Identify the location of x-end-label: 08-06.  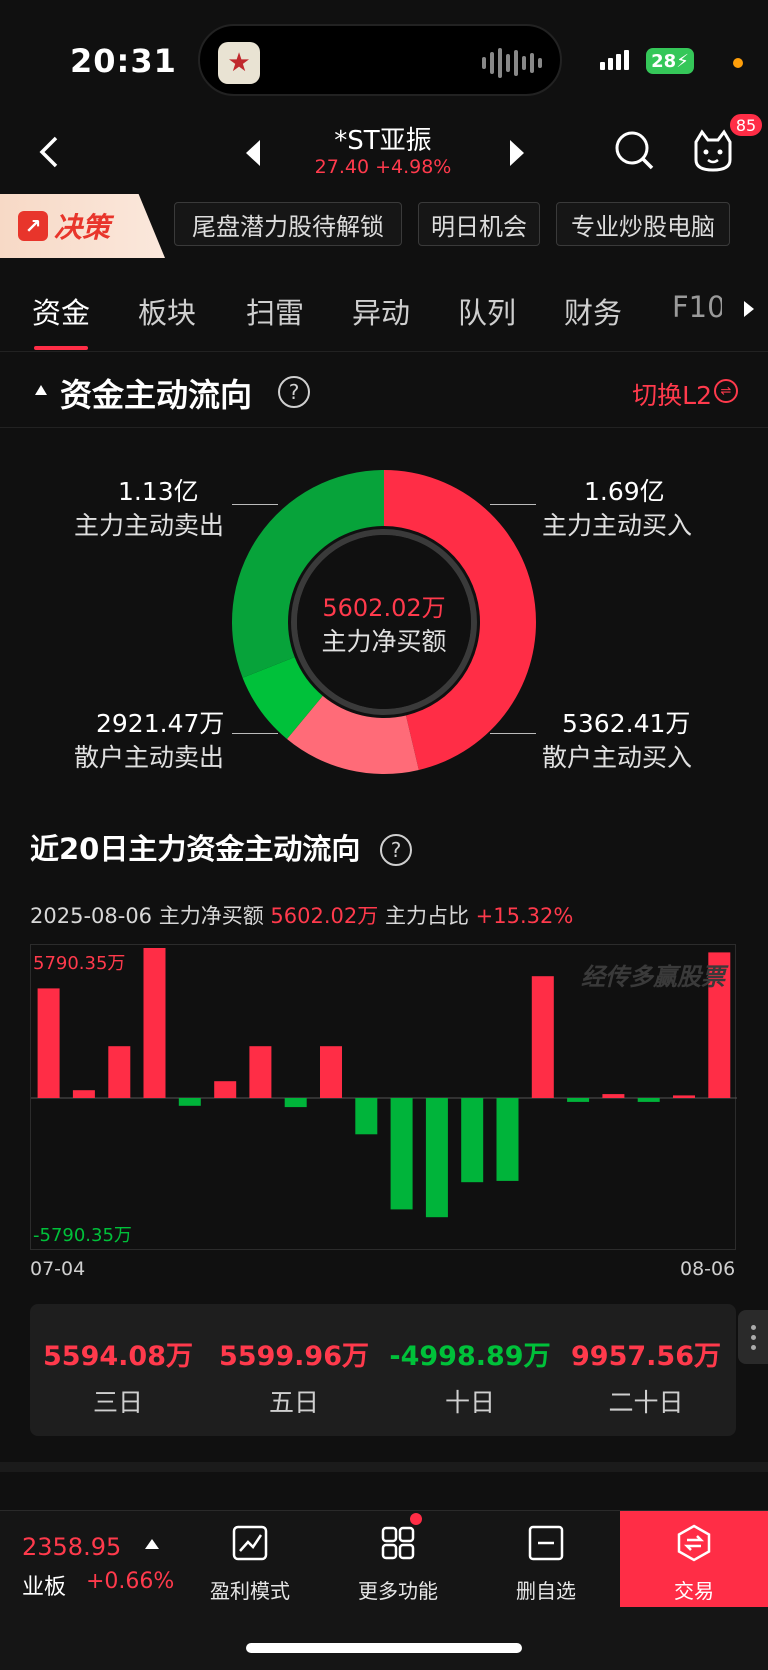
(708, 1269).